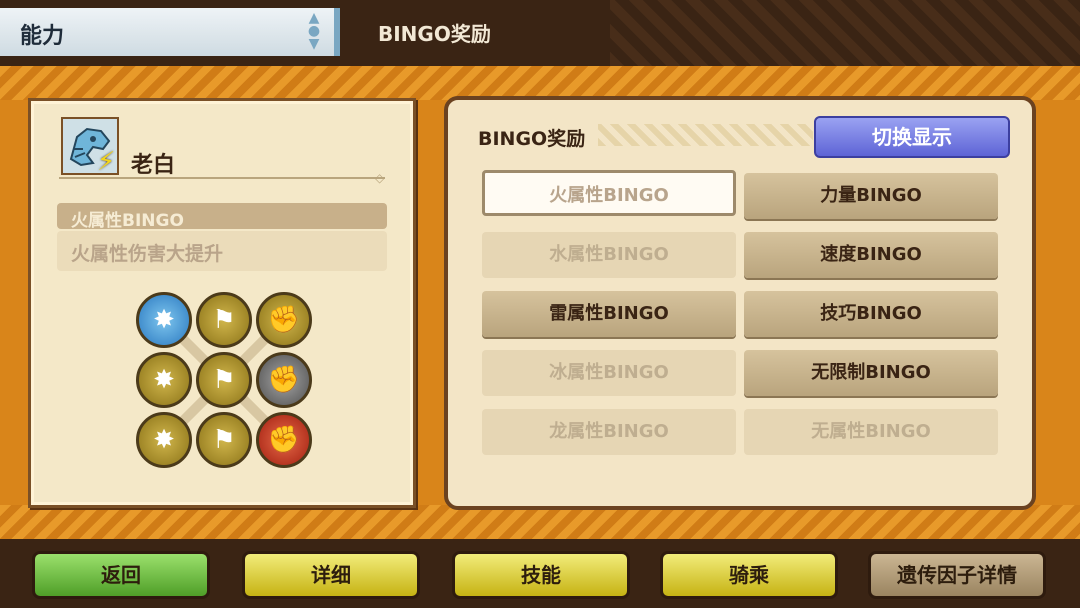 This screenshot has width=1080, height=608. Describe the element at coordinates (871, 314) in the screenshot. I see `bingo-option-technique: 技巧BINGO` at that location.